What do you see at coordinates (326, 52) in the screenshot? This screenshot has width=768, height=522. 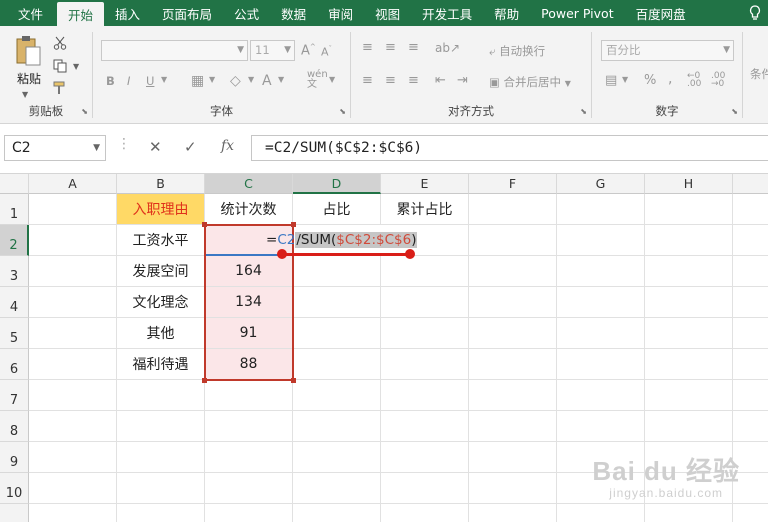 I see `shrink-font-icon: Aˇ` at bounding box center [326, 52].